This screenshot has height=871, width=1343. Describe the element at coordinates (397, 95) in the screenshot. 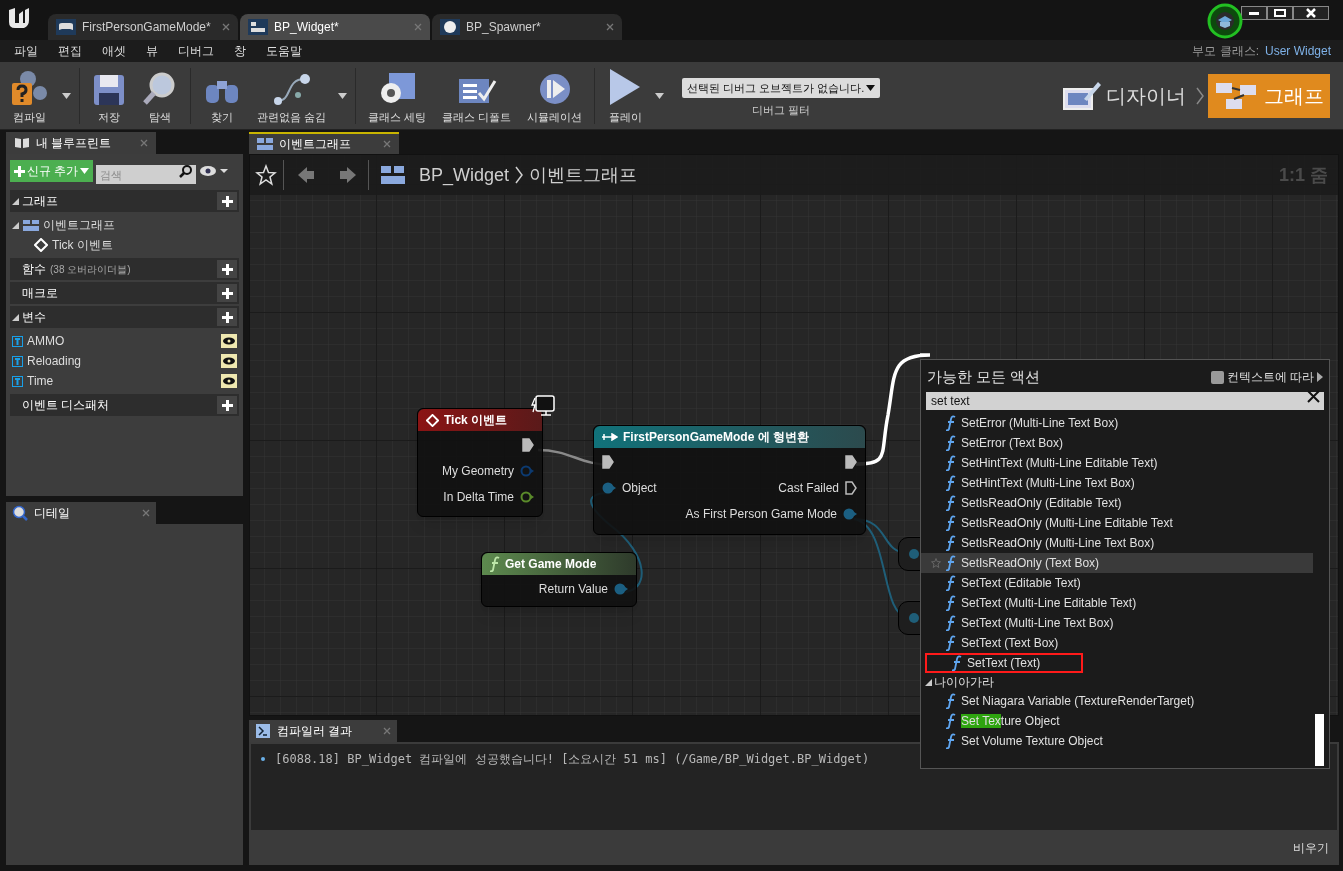

I see `toolbar-button: 클래스 세팅` at that location.